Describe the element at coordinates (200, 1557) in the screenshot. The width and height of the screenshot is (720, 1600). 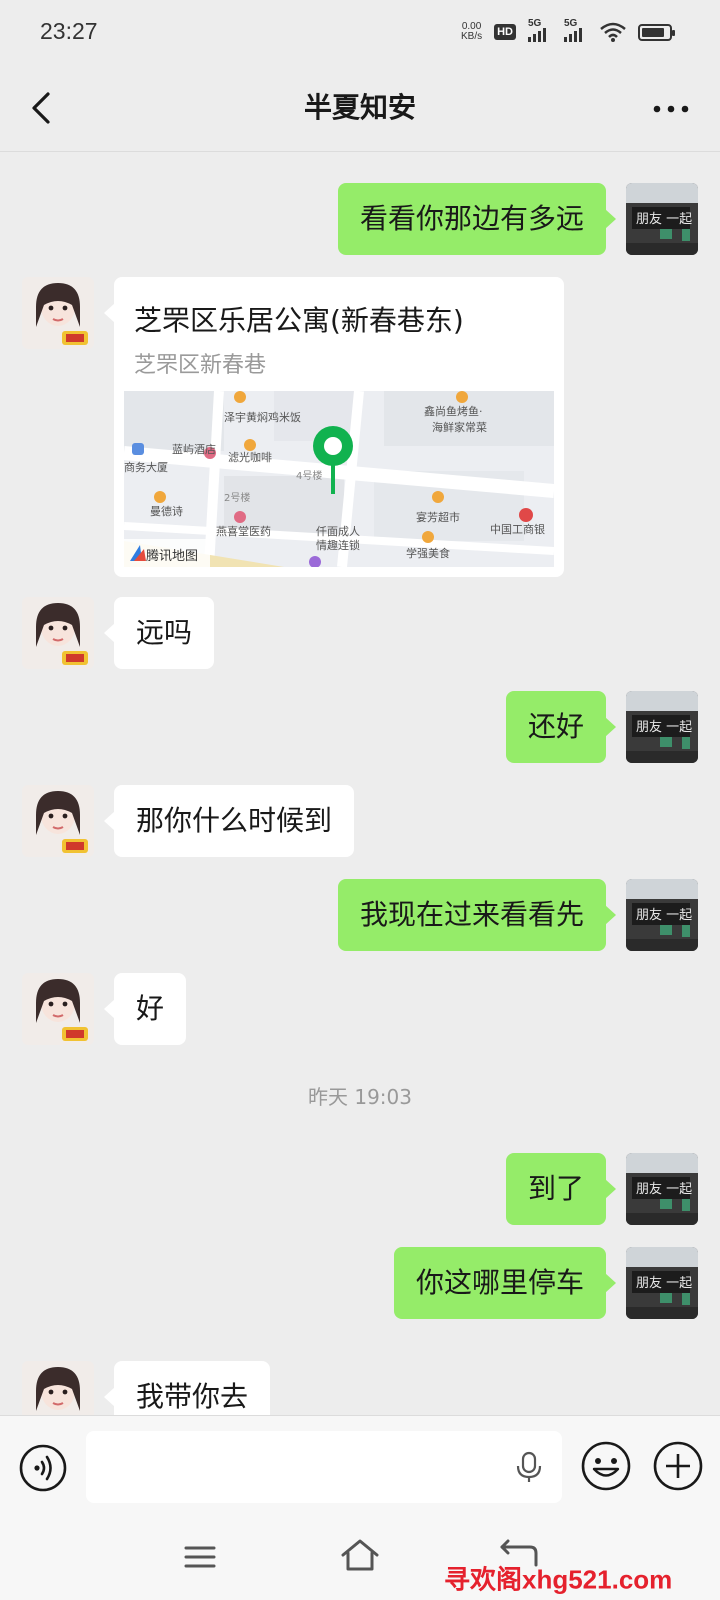
I see `menu-icon` at that location.